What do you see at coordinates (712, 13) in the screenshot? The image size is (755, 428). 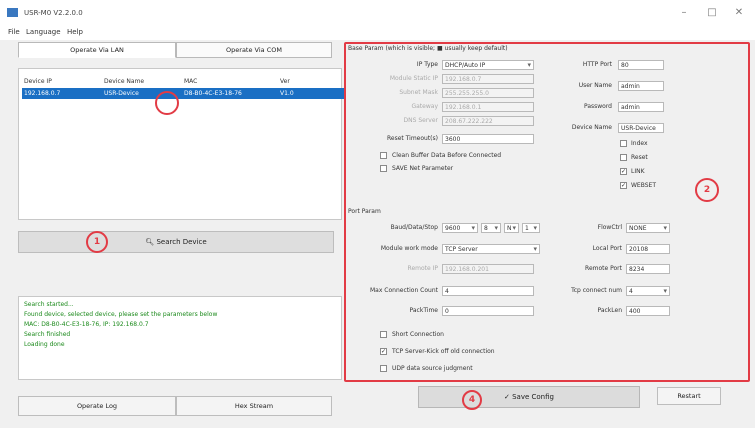 I see `maximize-button: □` at bounding box center [712, 13].